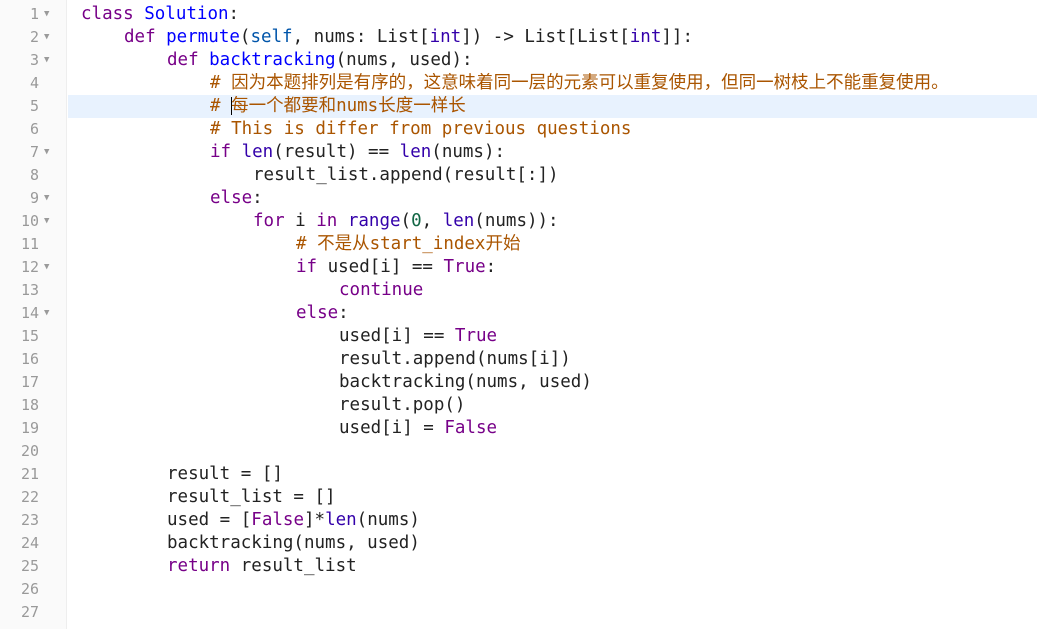 The height and width of the screenshot is (629, 1037). Describe the element at coordinates (34, 129) in the screenshot. I see `line-number: 6` at that location.